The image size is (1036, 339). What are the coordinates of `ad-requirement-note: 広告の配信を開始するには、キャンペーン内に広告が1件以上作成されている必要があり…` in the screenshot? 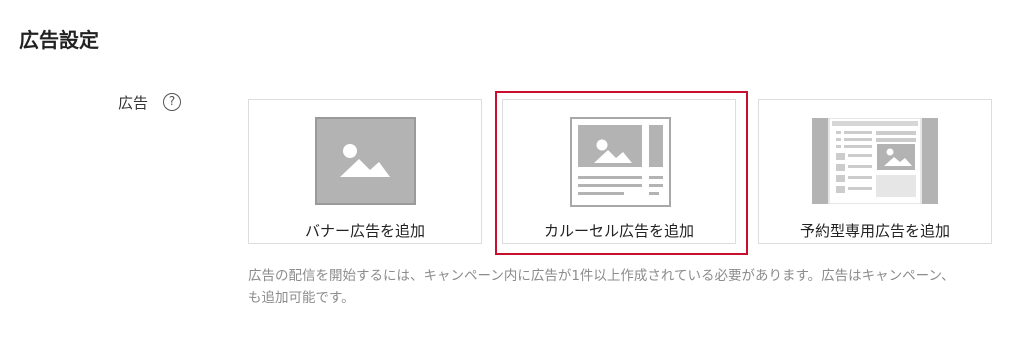 It's located at (642, 287).